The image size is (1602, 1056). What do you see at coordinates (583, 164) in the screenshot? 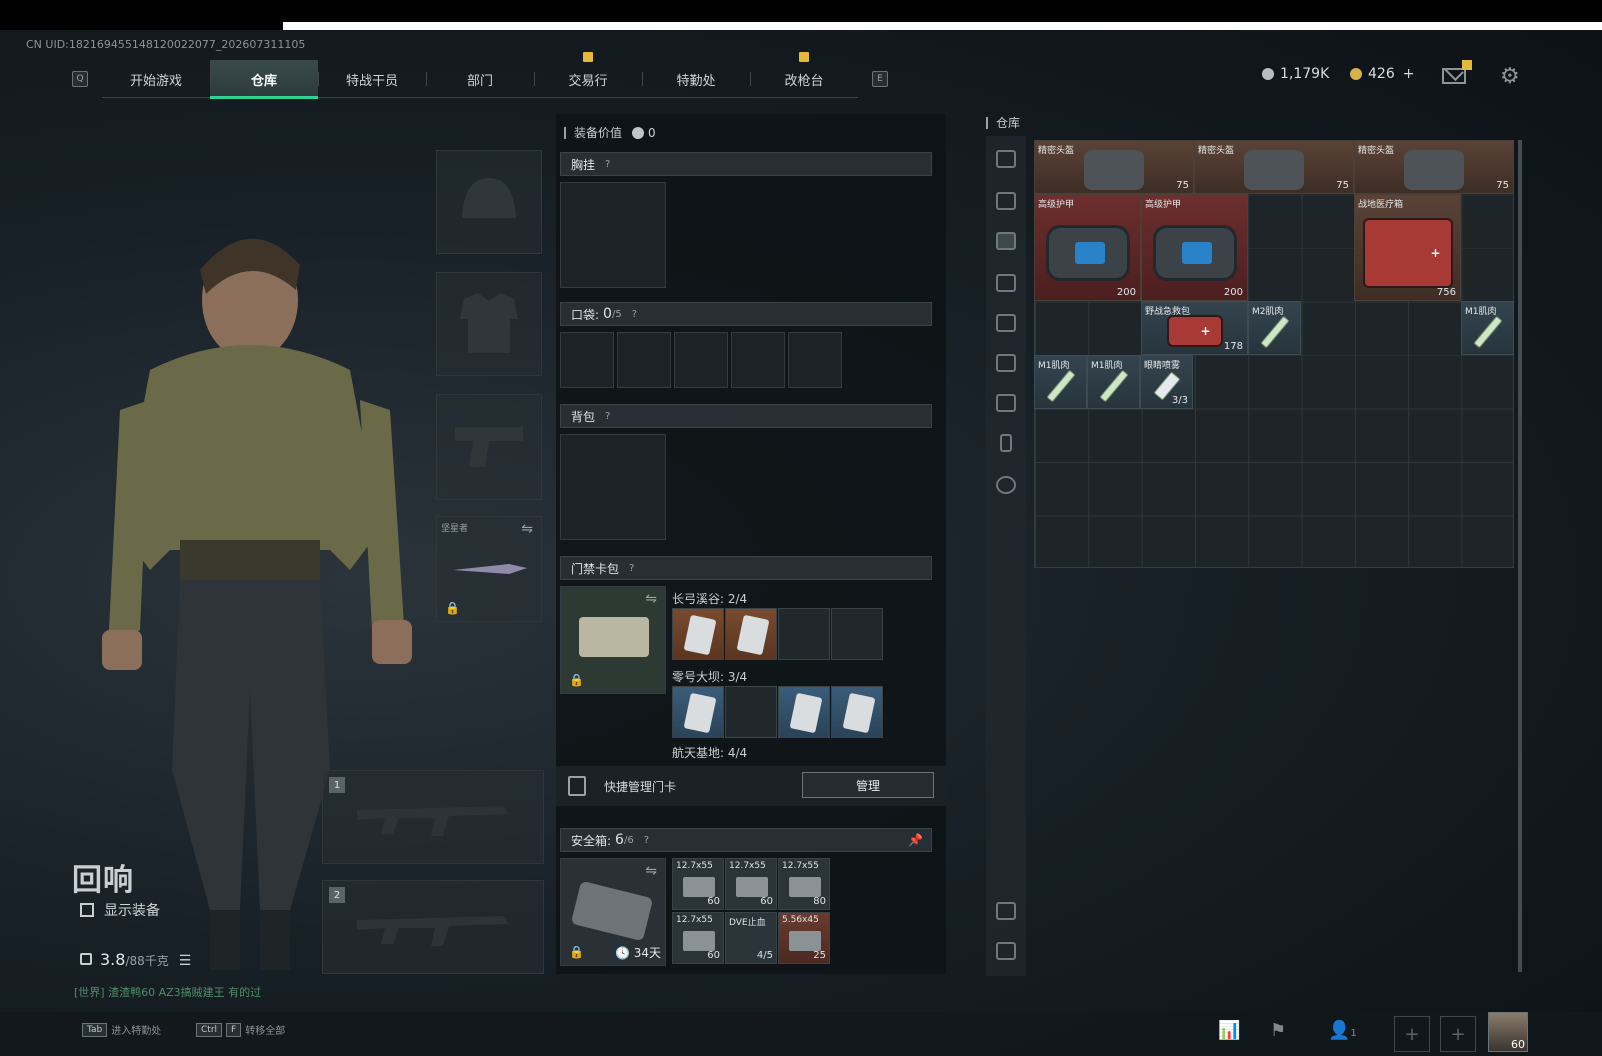
I see `chest-rig-label: 胸挂` at bounding box center [583, 164].